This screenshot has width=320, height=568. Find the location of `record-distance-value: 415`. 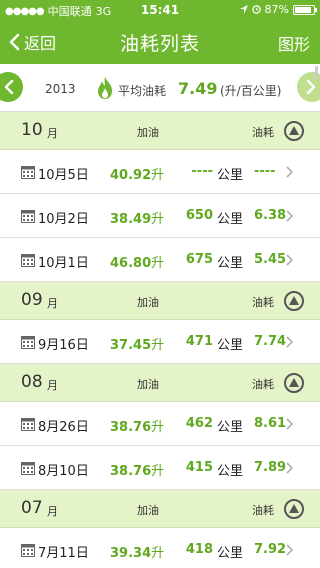

record-distance-value: 415 is located at coordinates (199, 467).